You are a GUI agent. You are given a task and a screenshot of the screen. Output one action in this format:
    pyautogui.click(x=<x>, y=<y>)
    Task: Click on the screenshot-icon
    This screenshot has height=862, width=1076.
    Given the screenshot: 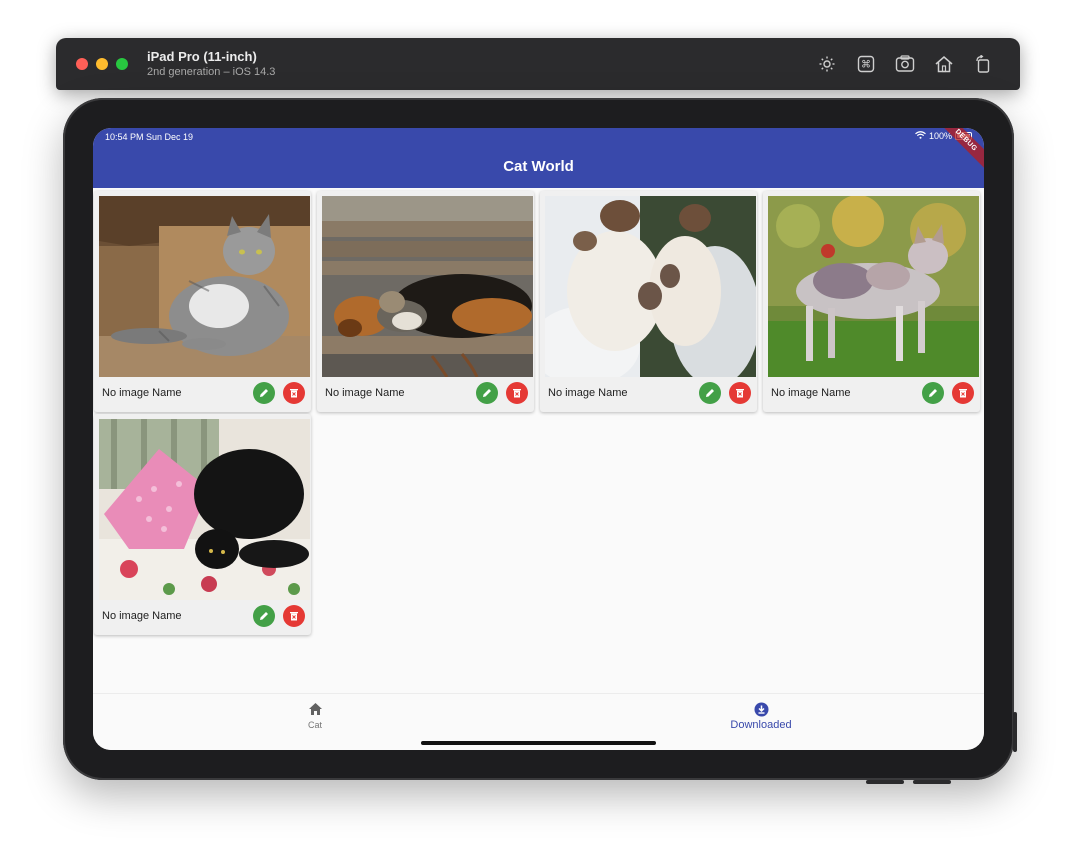 What is the action you would take?
    pyautogui.click(x=904, y=63)
    